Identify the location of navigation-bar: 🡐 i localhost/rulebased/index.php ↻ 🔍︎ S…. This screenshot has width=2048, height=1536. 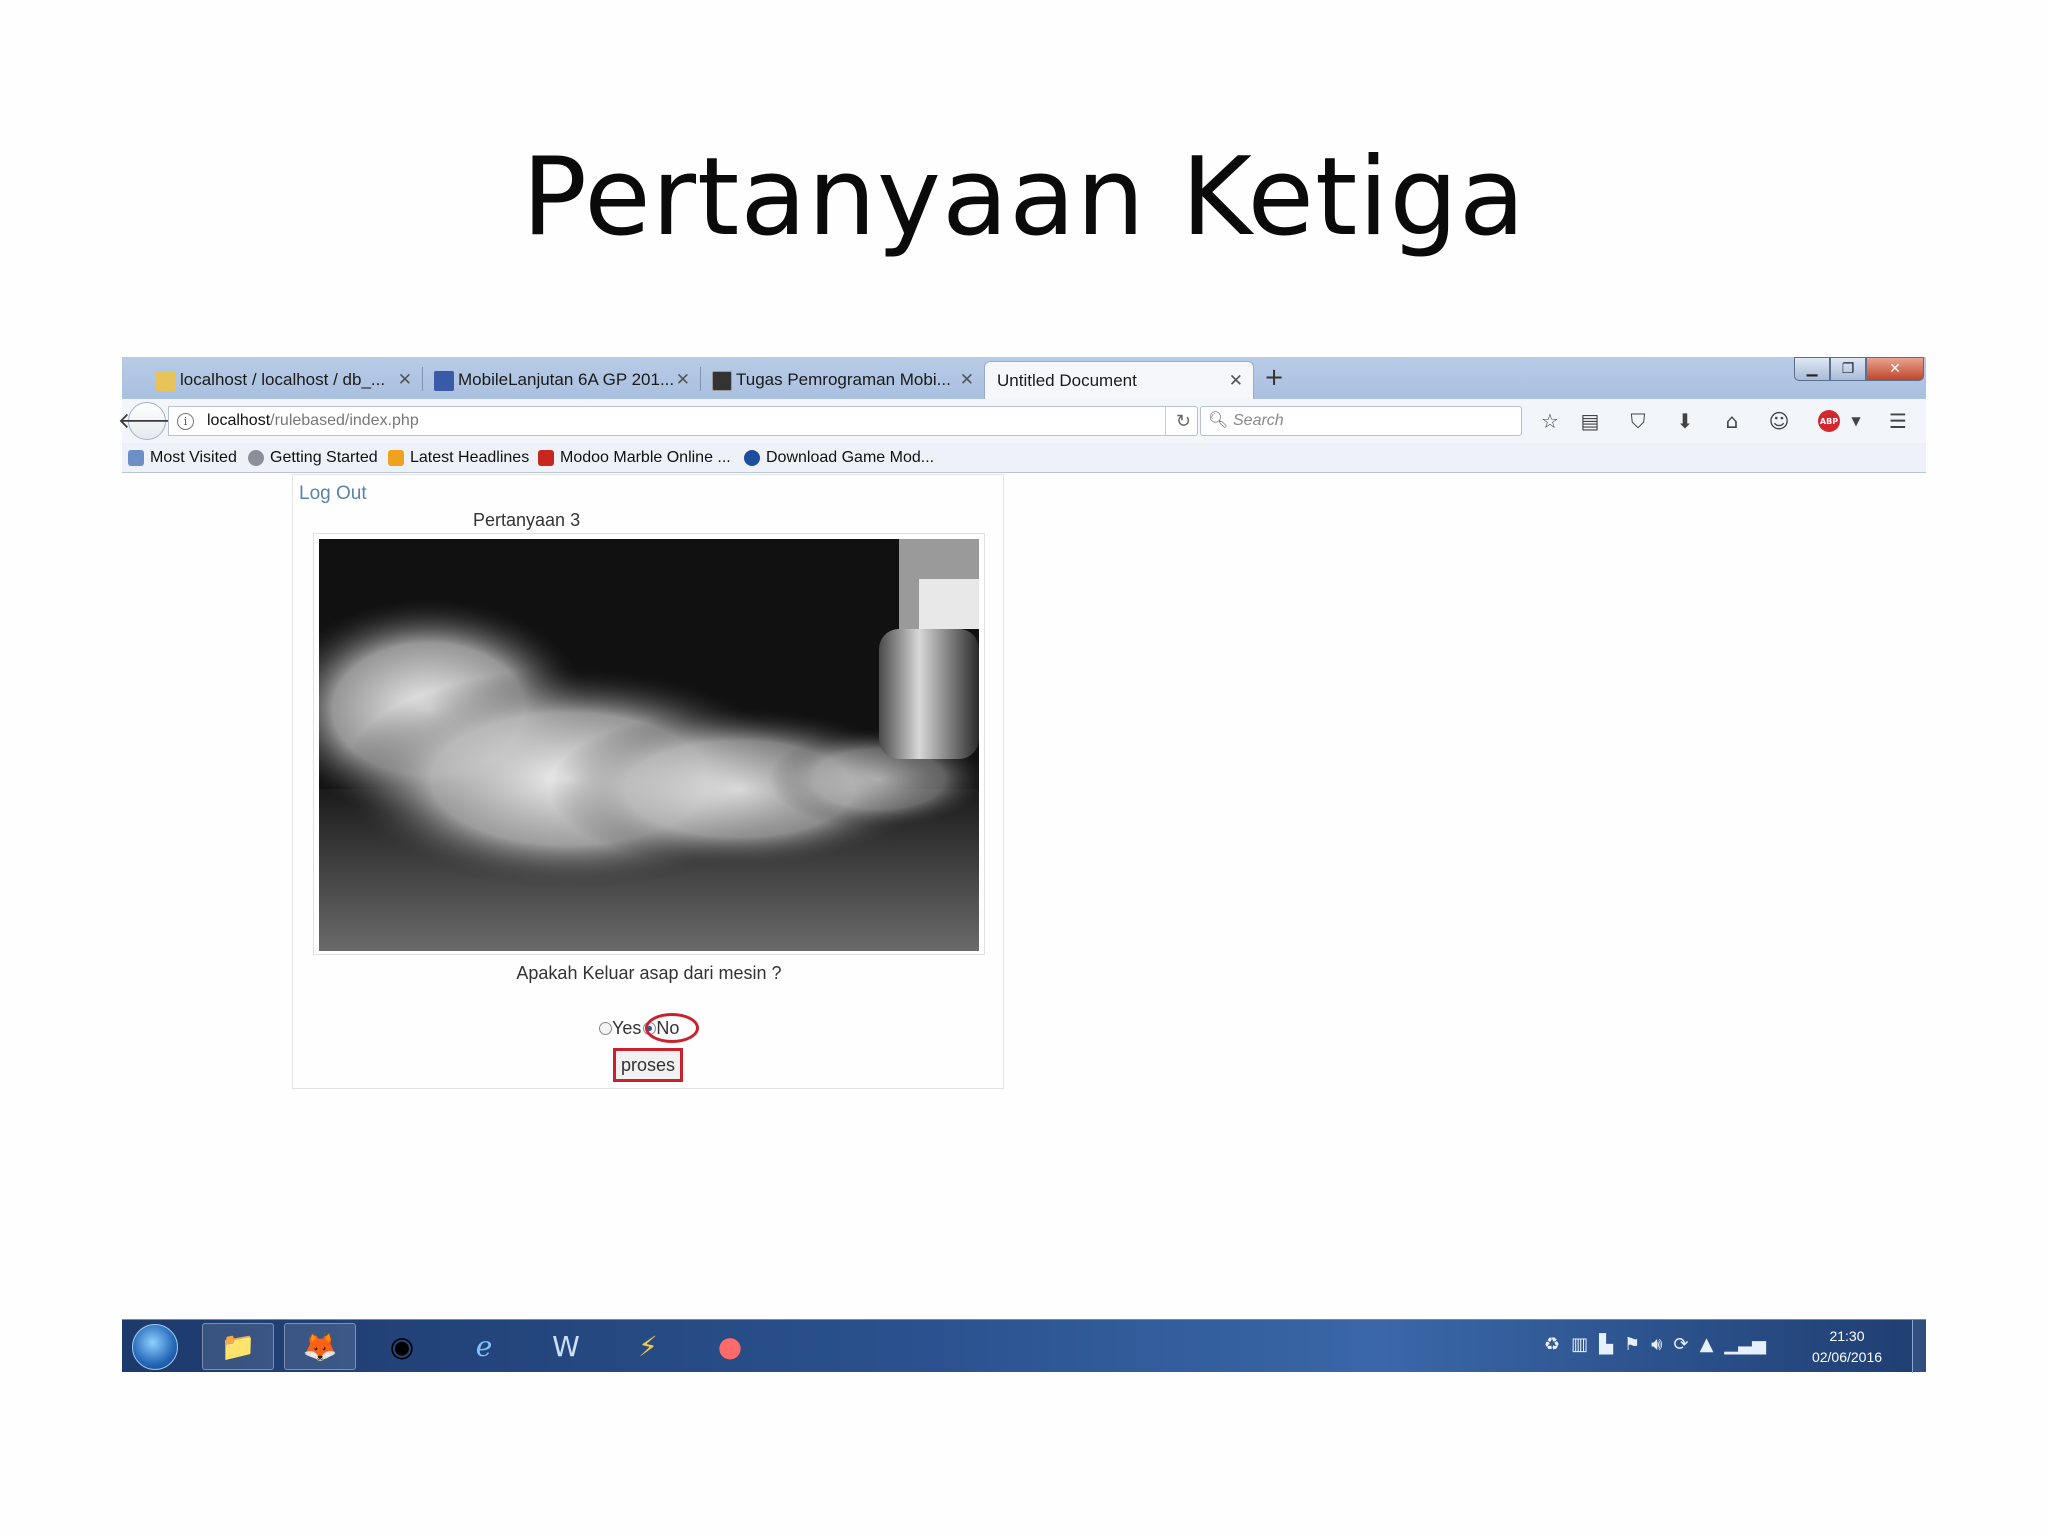
(1022, 421).